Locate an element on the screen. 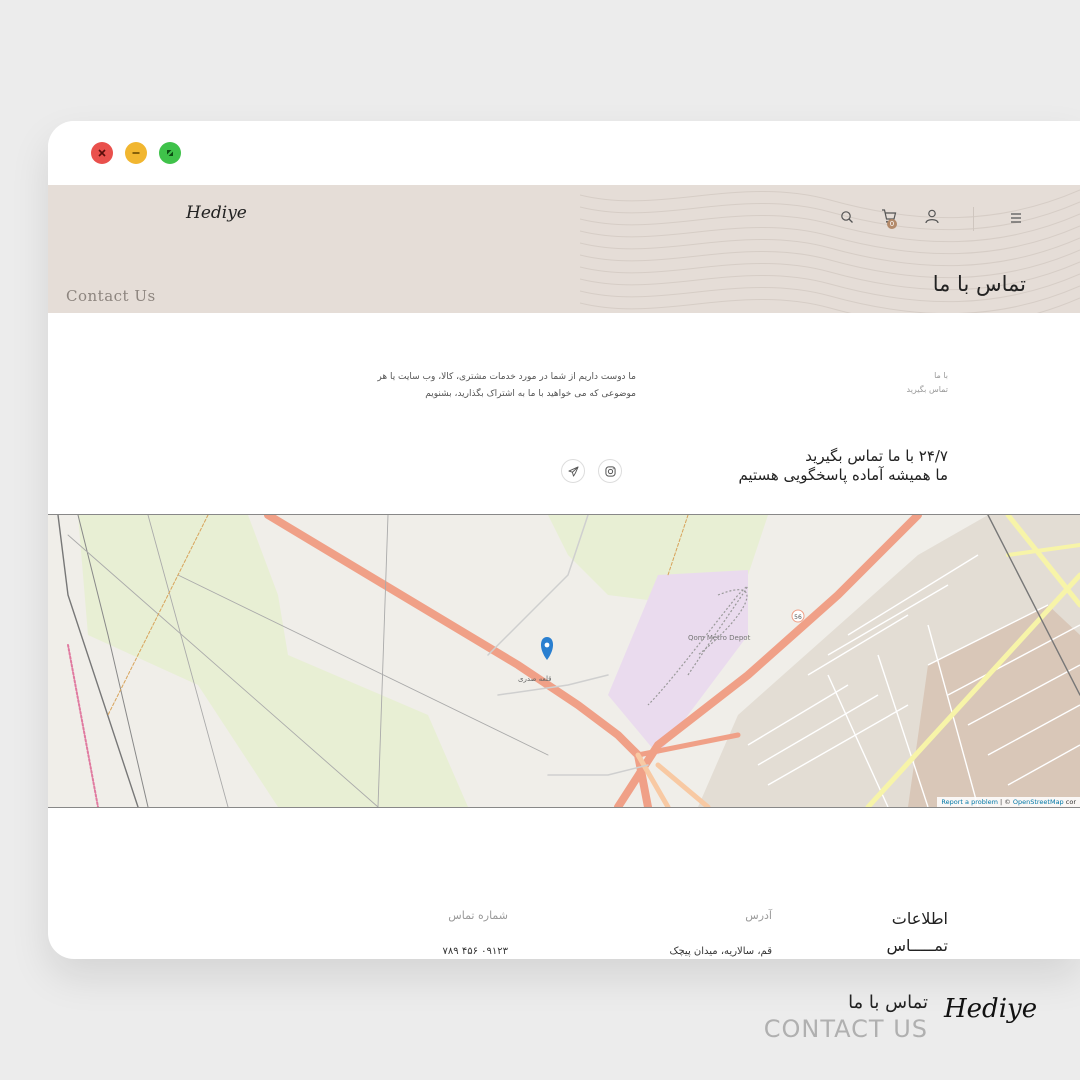  contact-info-title-line-1: اطلاعات is located at coordinates (919, 918).